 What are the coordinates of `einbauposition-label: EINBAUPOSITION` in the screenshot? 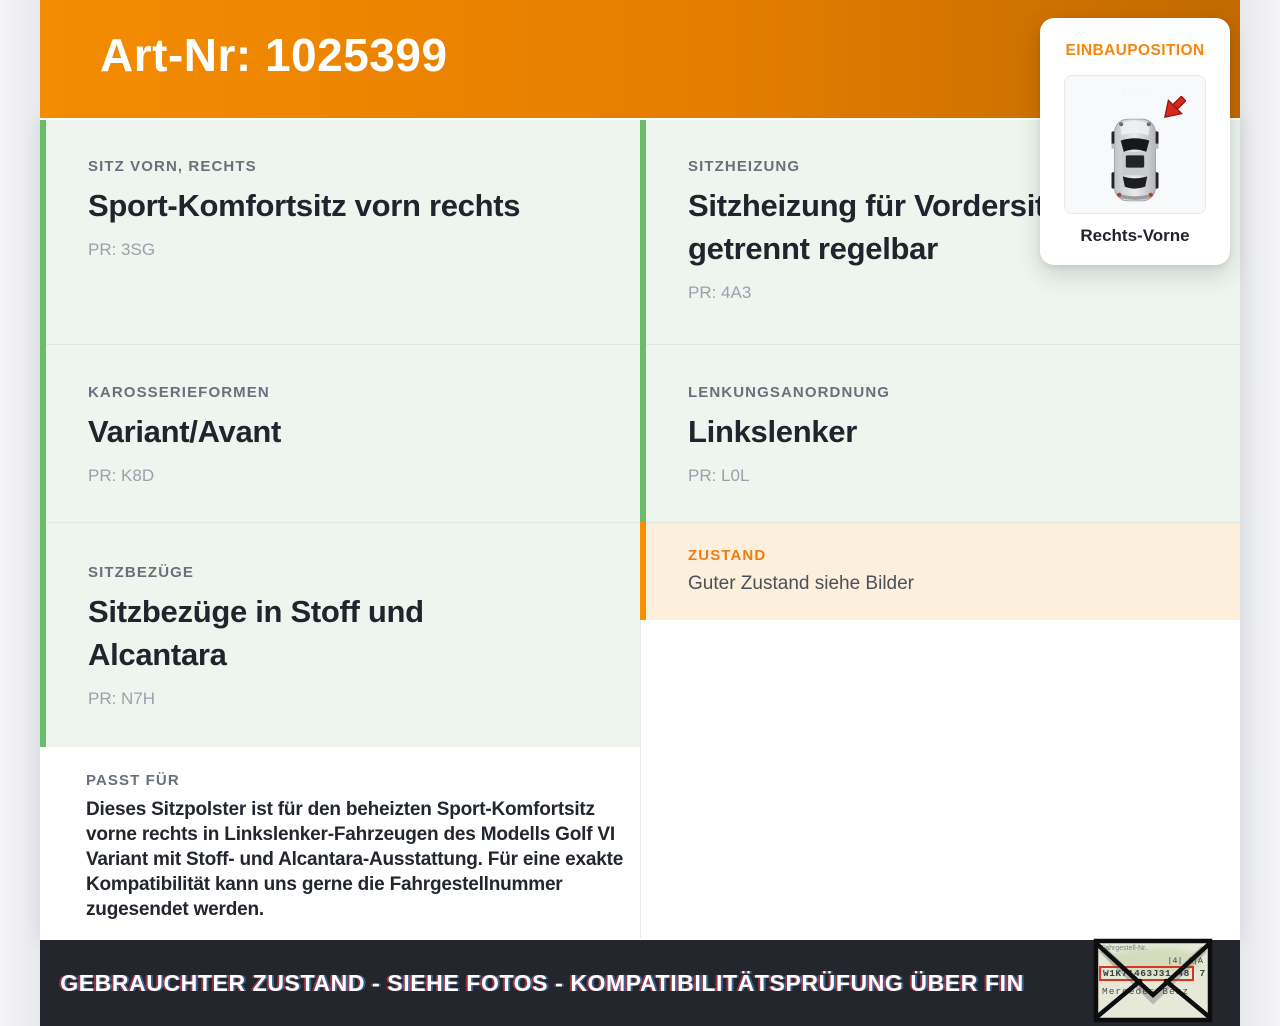 It's located at (1135, 50).